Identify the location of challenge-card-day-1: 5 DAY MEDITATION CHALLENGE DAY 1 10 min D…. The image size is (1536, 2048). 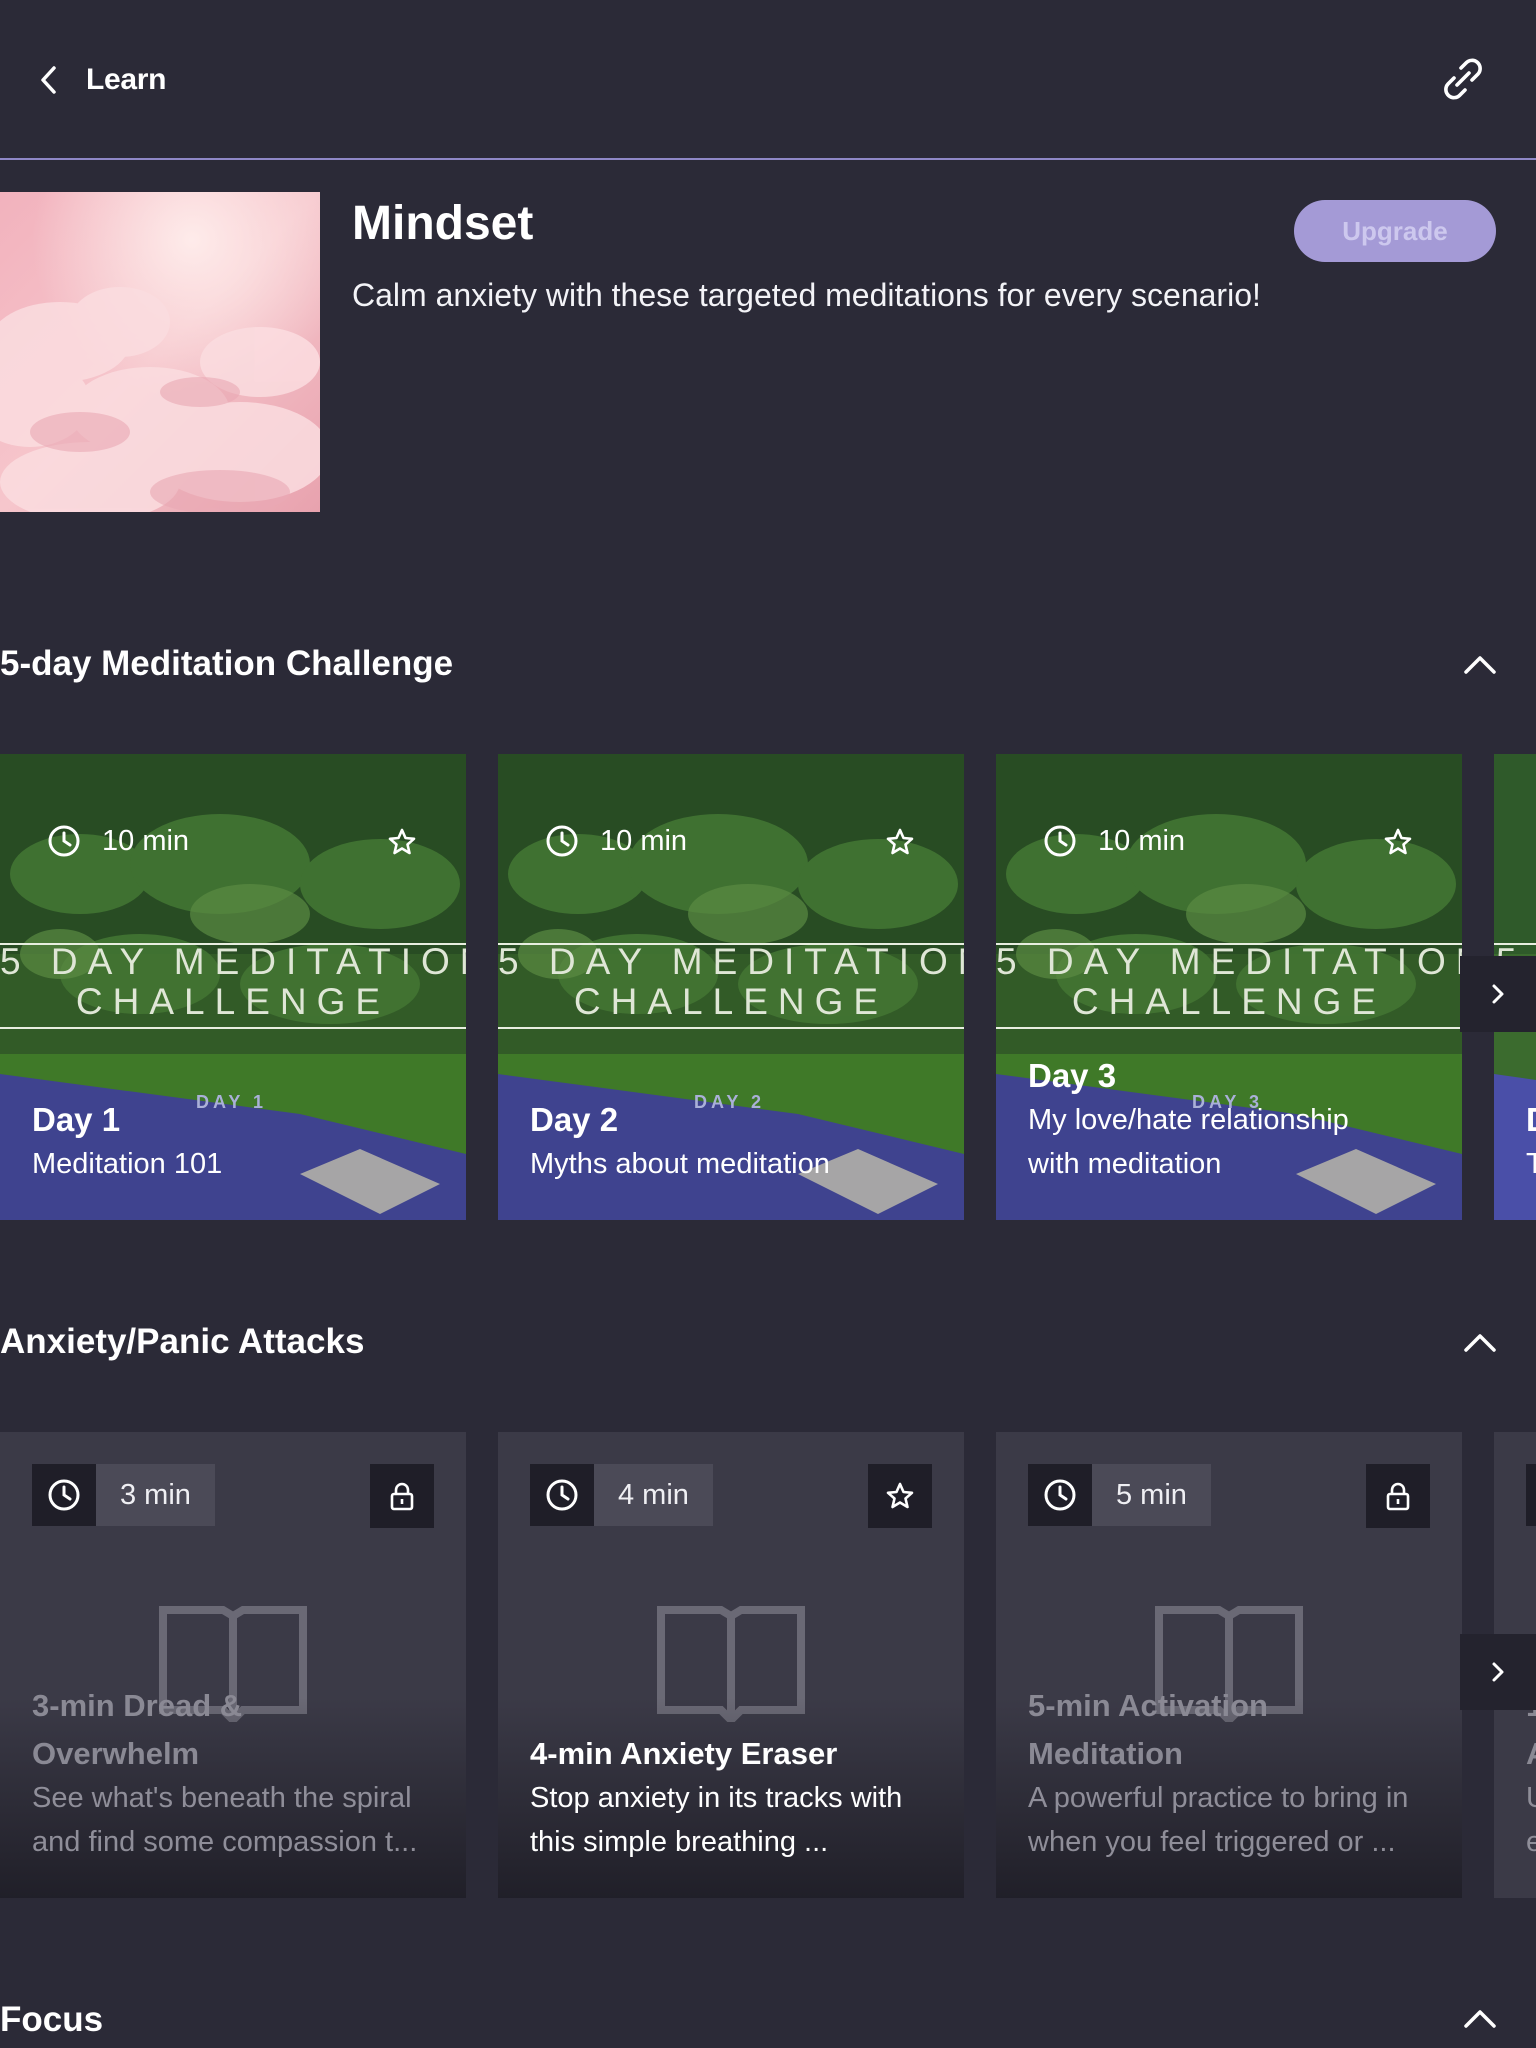
(233, 987).